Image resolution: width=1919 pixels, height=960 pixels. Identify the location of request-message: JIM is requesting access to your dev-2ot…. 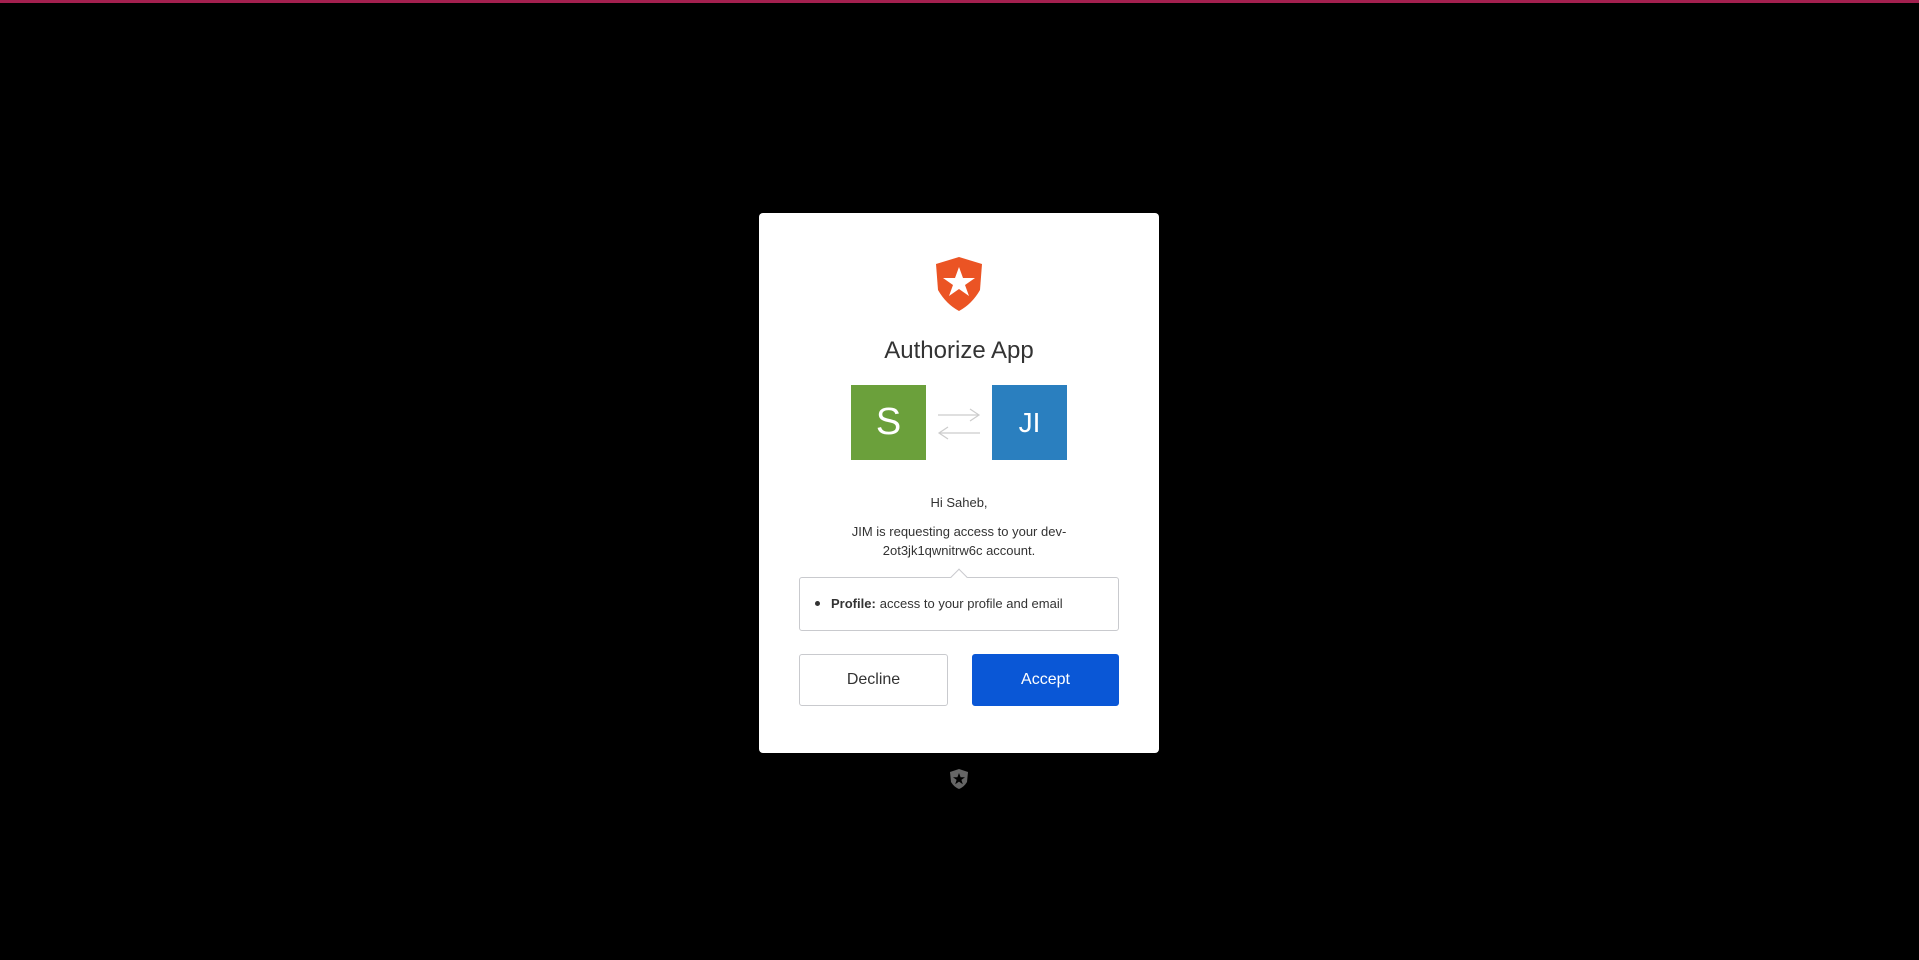
(959, 541).